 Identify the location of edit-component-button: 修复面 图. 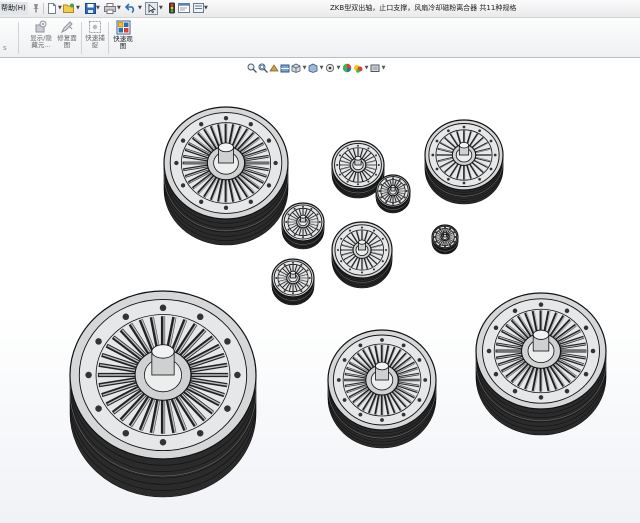
(67, 34).